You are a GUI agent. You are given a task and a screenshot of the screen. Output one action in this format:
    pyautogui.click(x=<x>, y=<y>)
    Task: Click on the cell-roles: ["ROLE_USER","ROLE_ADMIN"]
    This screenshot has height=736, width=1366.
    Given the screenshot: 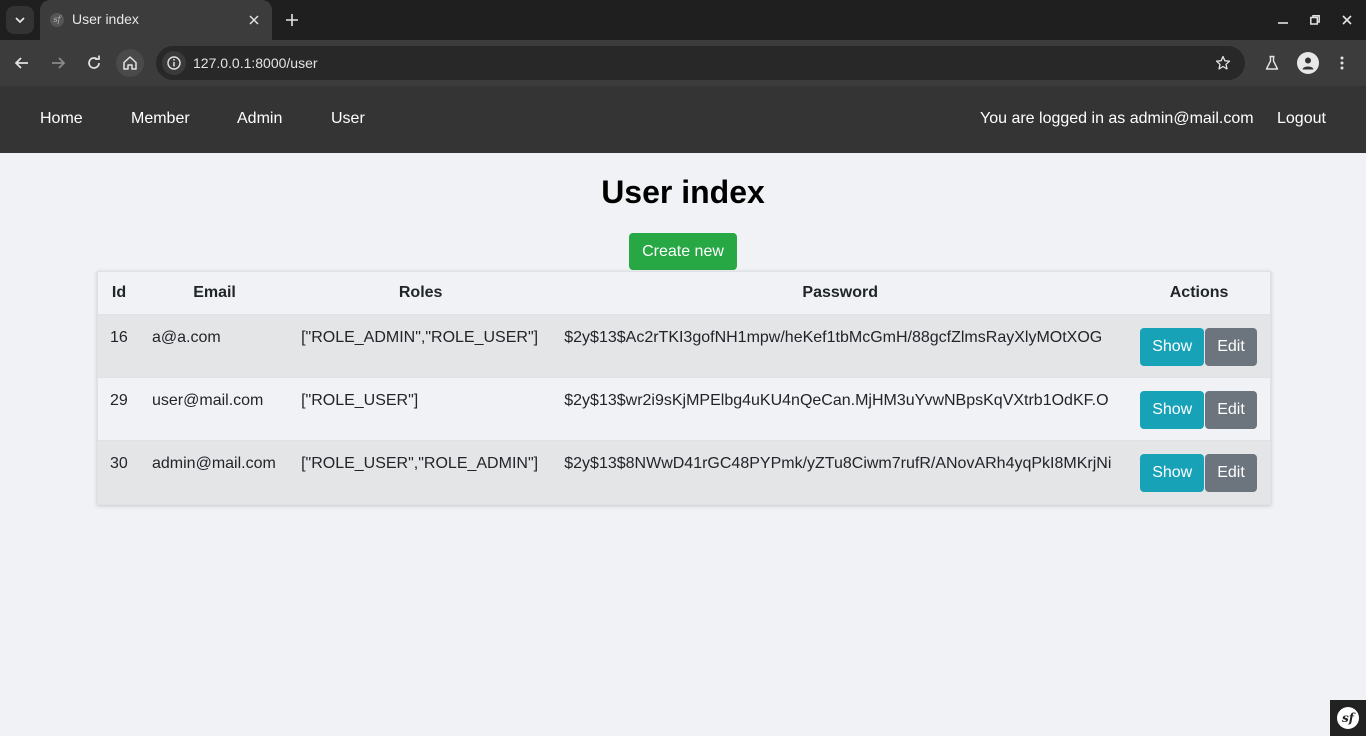 What is the action you would take?
    pyautogui.click(x=420, y=463)
    